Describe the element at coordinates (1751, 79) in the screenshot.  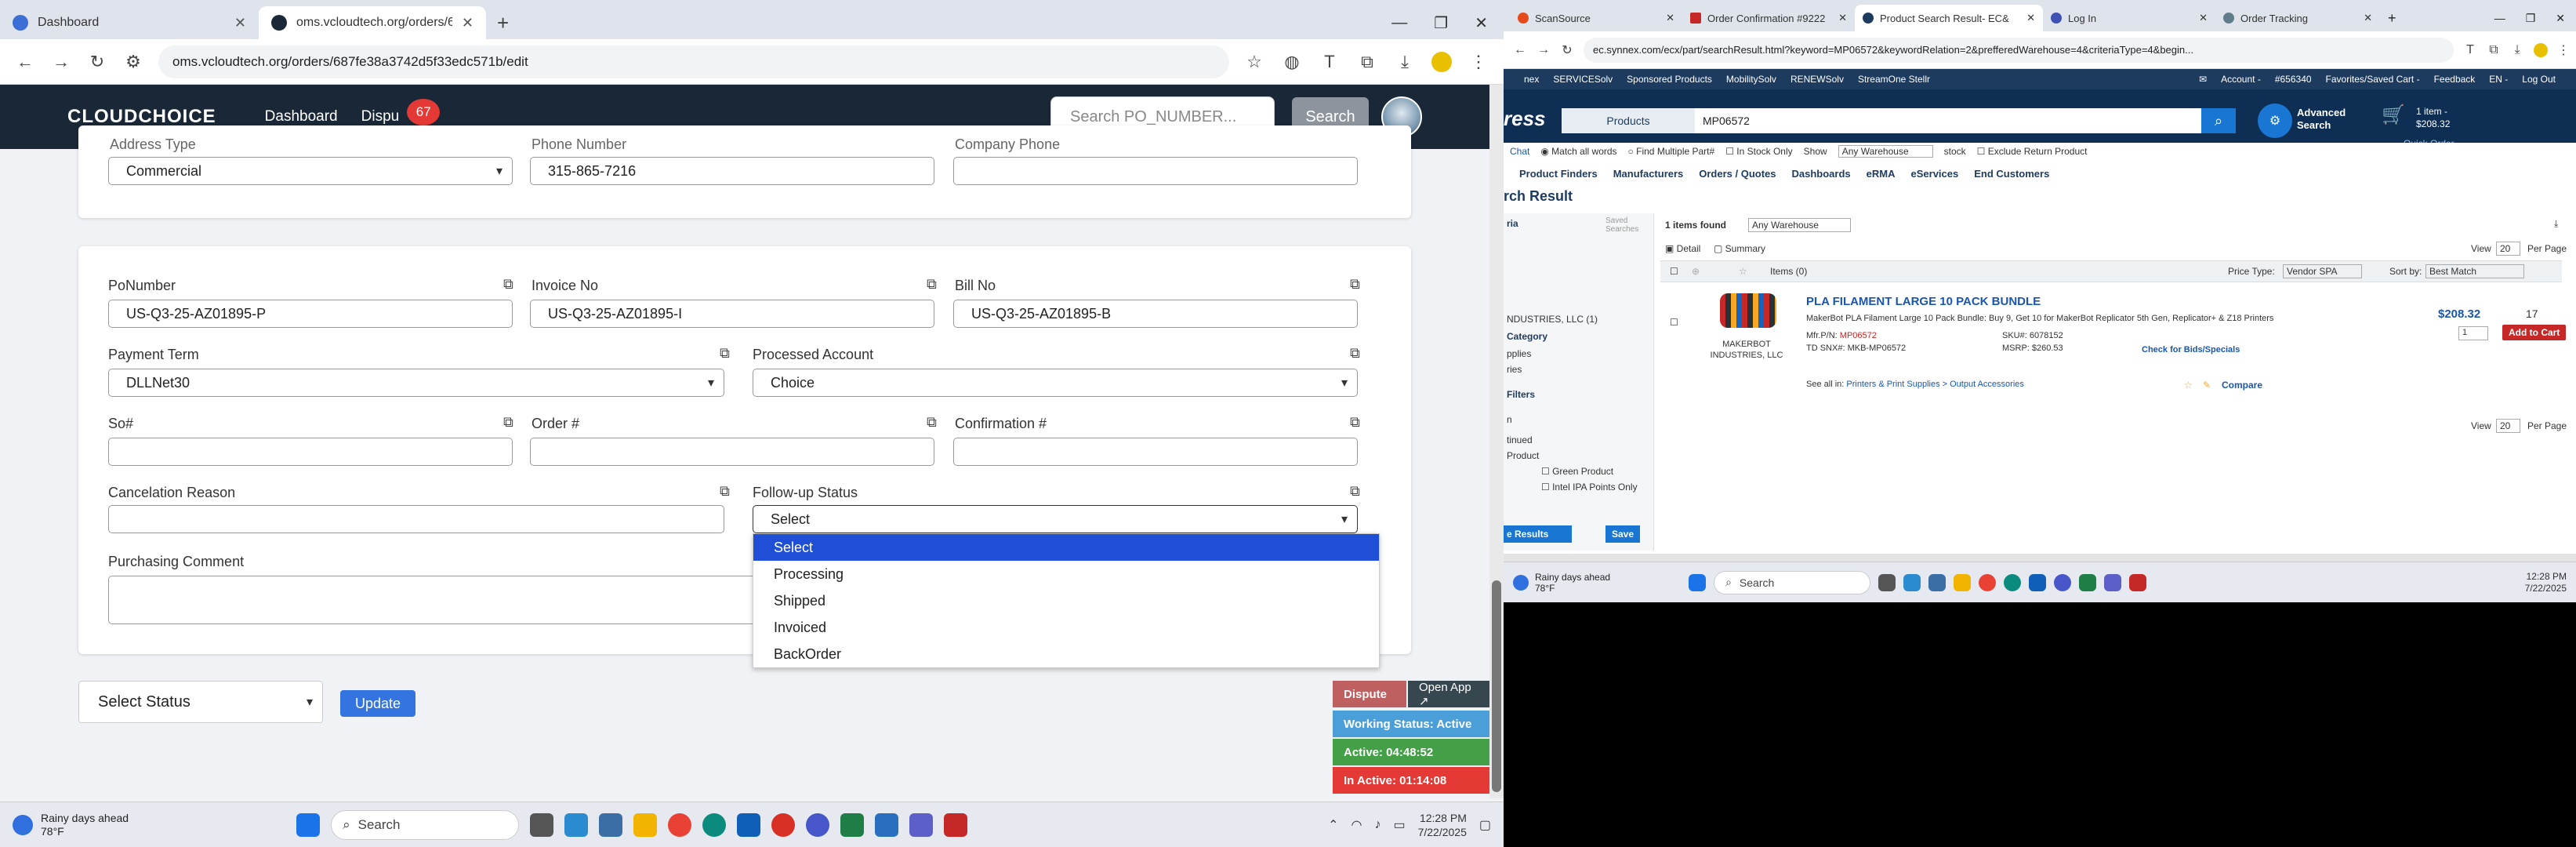
I see `strip-item: MobilitySolv` at that location.